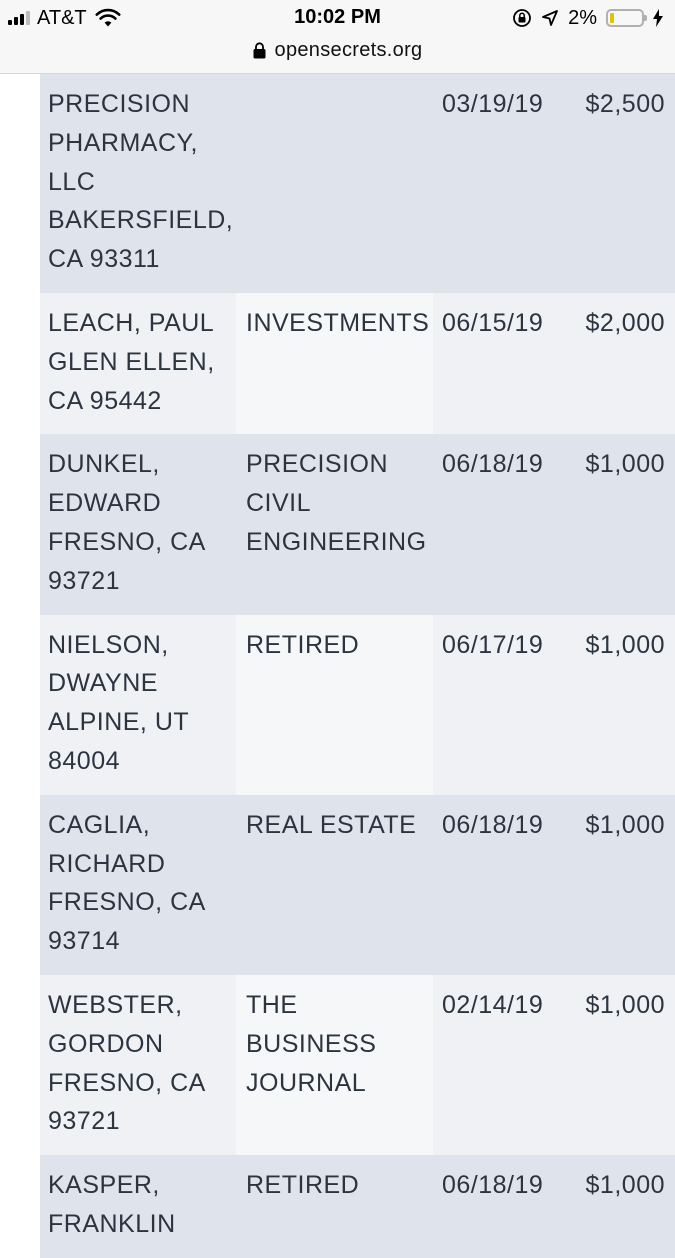  Describe the element at coordinates (138, 705) in the screenshot. I see `contributor-cell: NIELSON, DWAYNE ALPINE, UT 84004` at that location.